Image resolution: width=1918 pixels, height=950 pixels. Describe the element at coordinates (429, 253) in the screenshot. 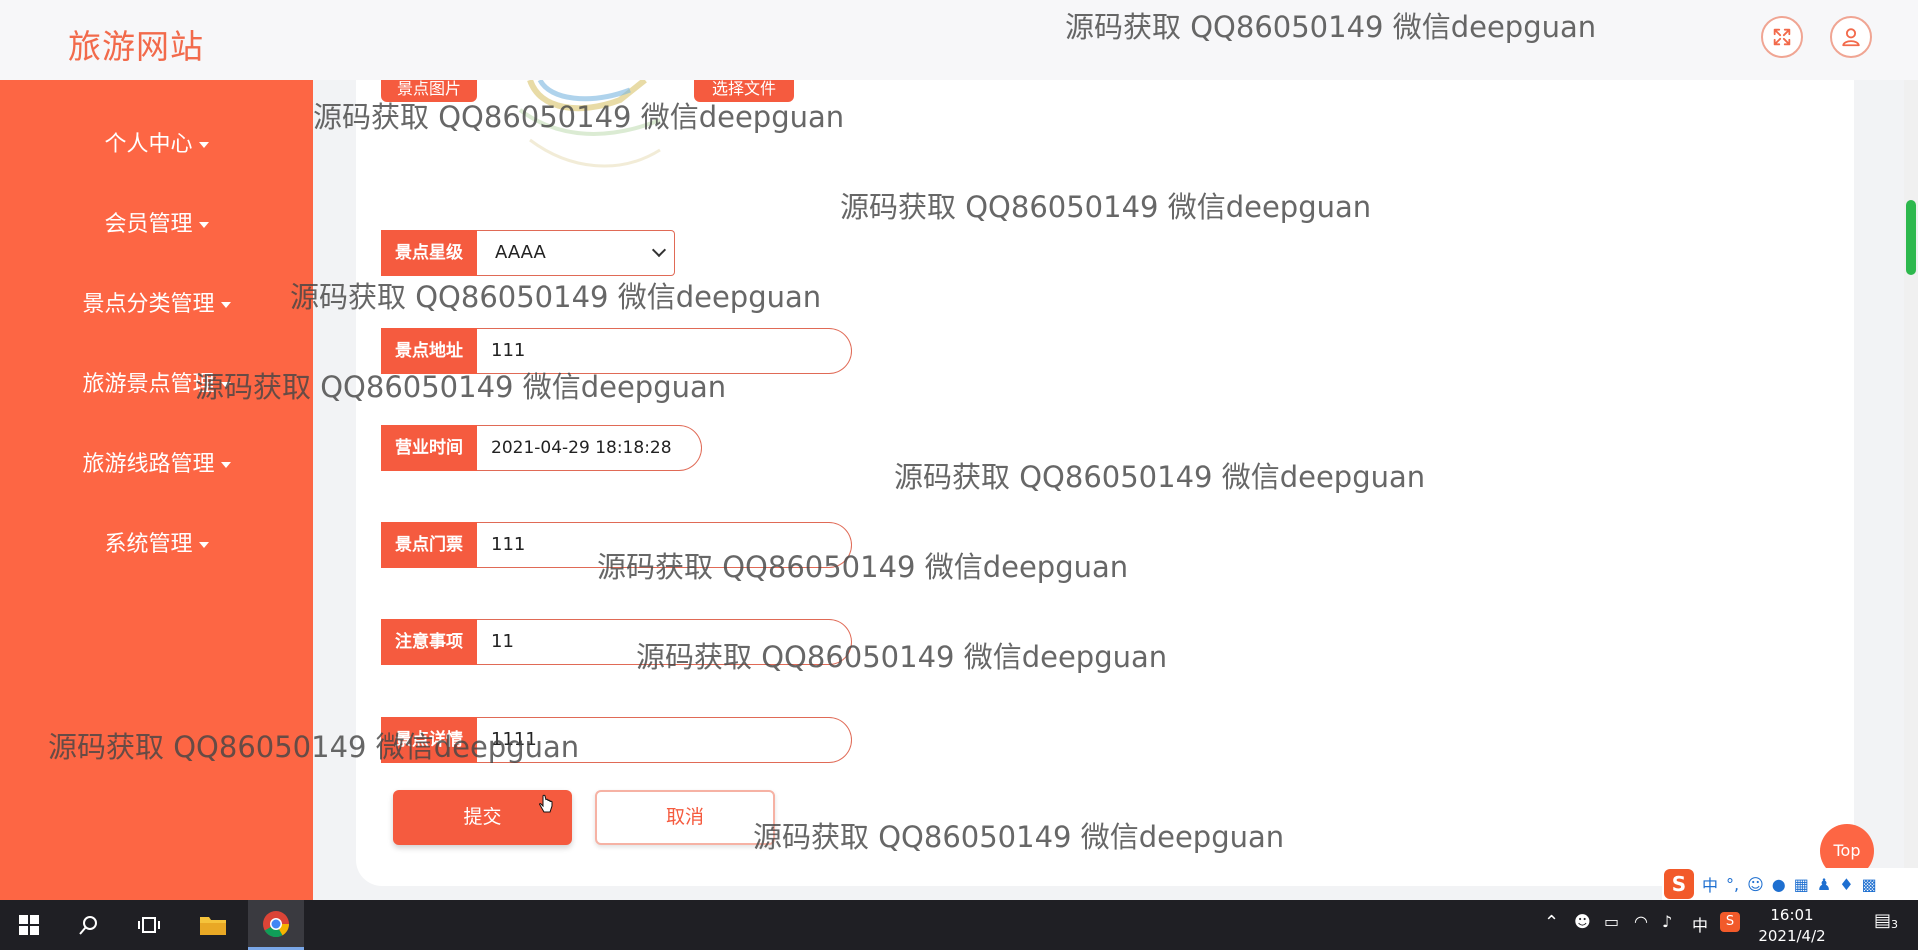

I see `star-level-label: 景点星级` at that location.